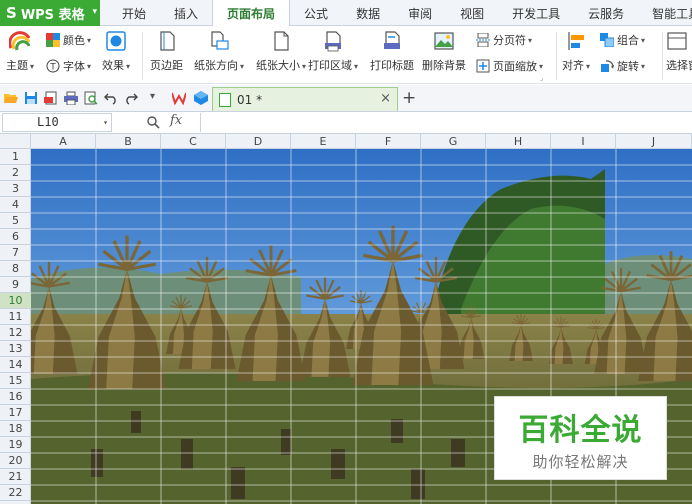 The image size is (692, 504). What do you see at coordinates (580, 430) in the screenshot?
I see `watermark-title: 百科全说` at bounding box center [580, 430].